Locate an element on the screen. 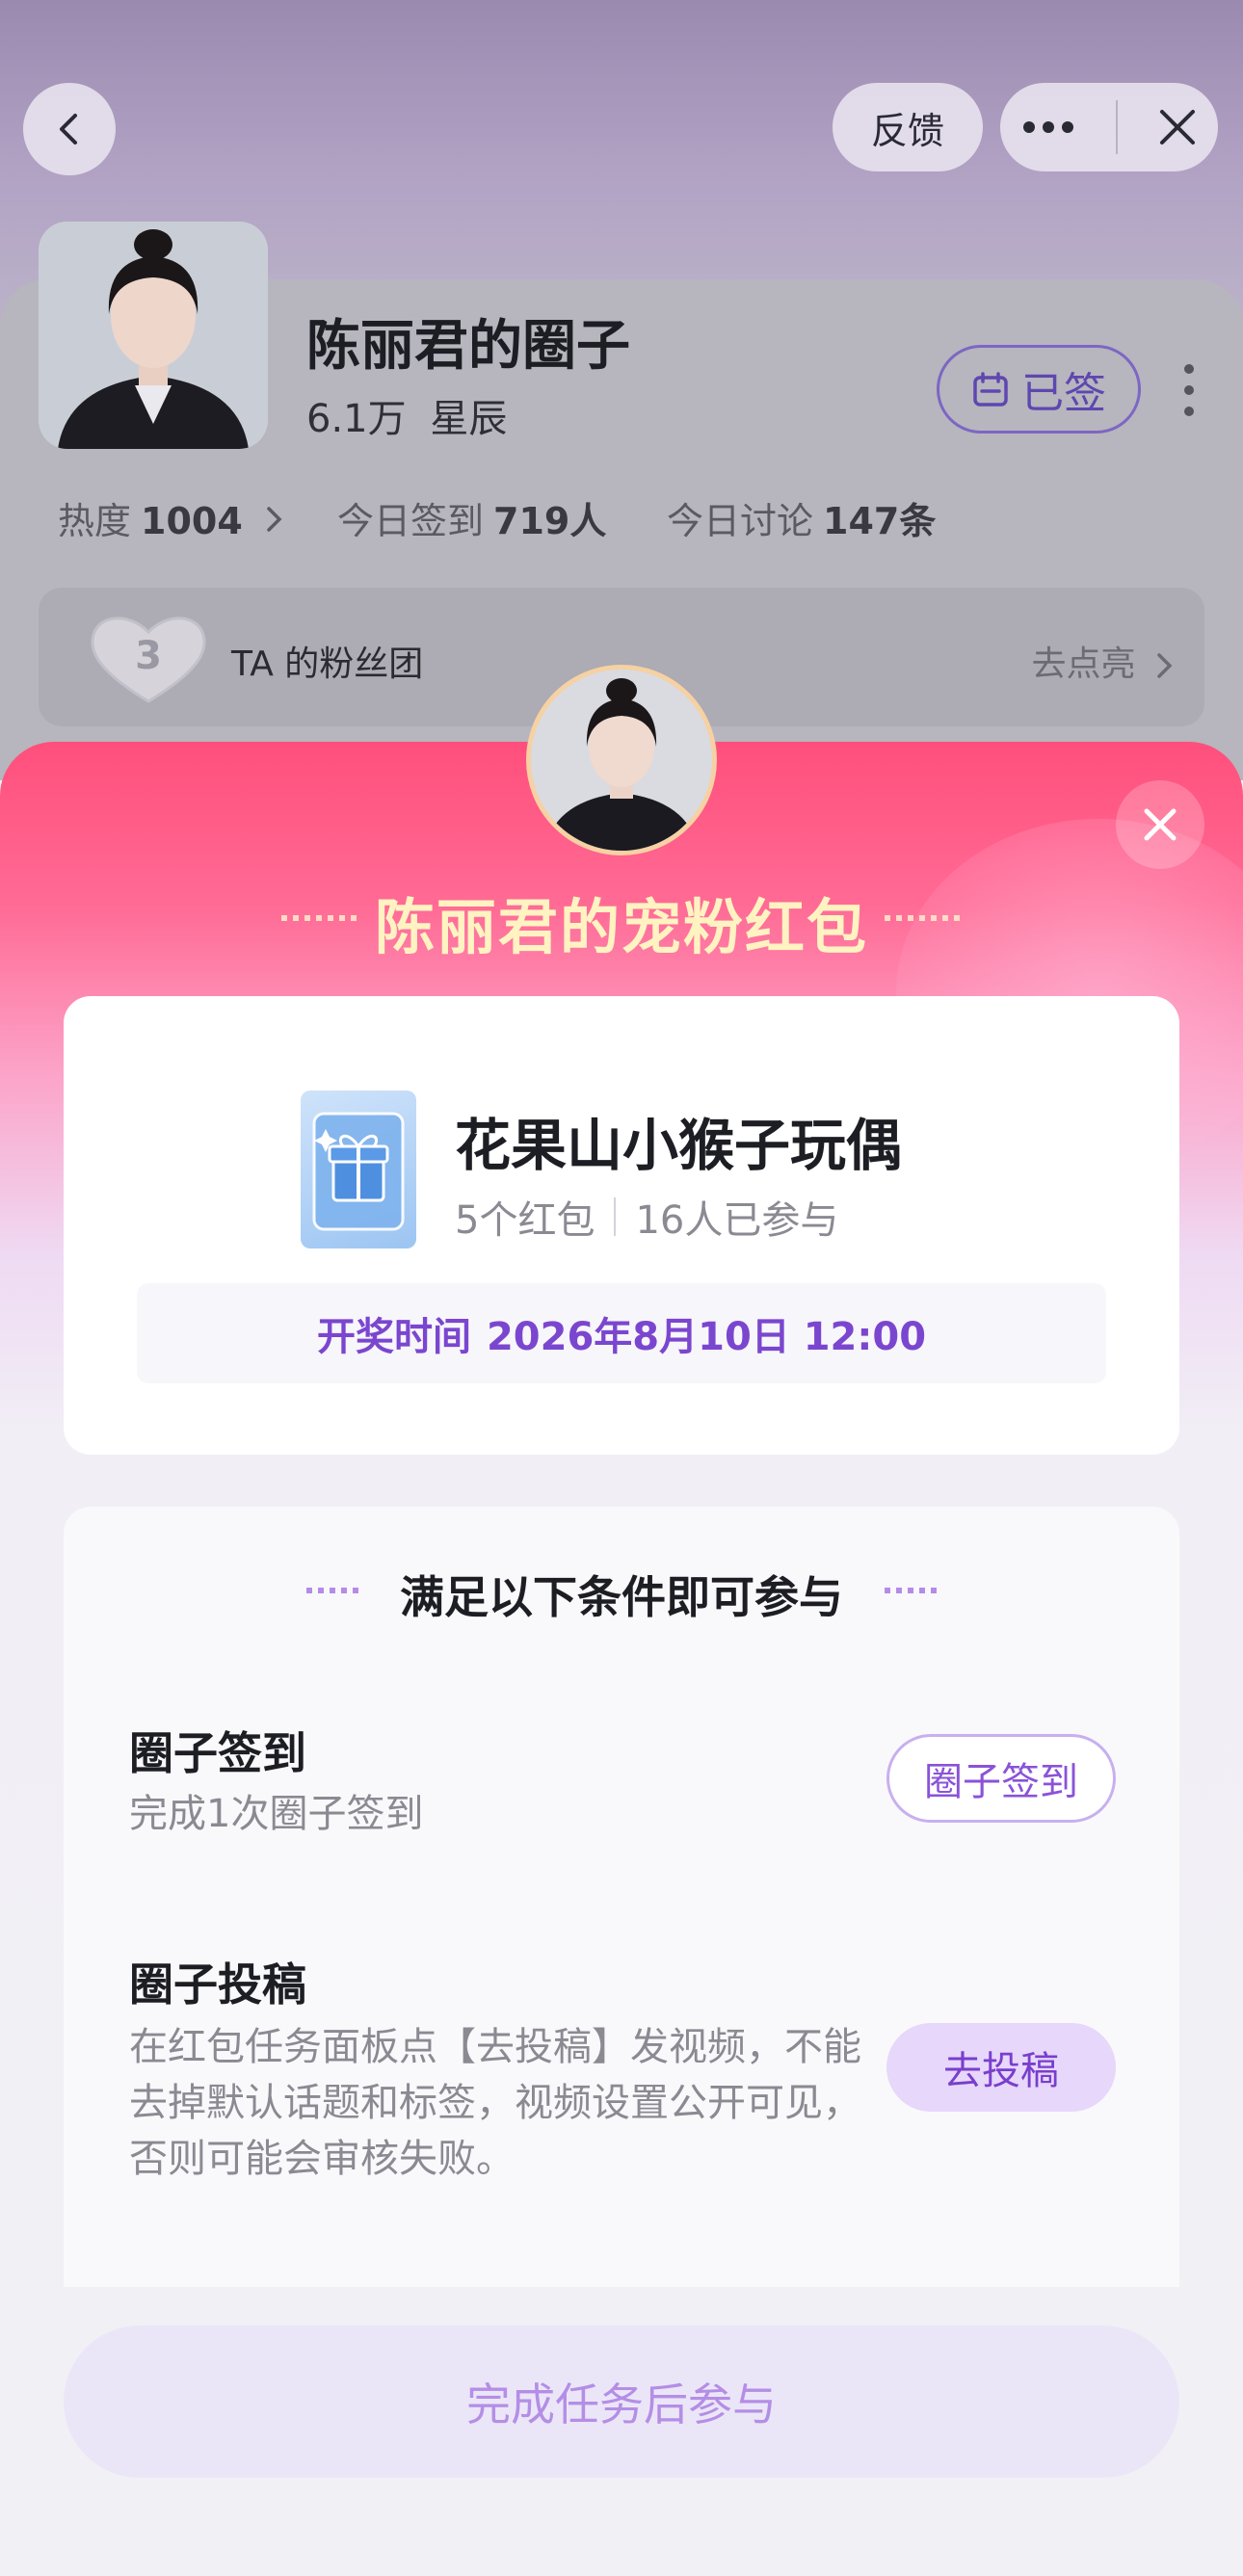 The image size is (1243, 2576). heart-level-icon: 3 is located at coordinates (148, 660).